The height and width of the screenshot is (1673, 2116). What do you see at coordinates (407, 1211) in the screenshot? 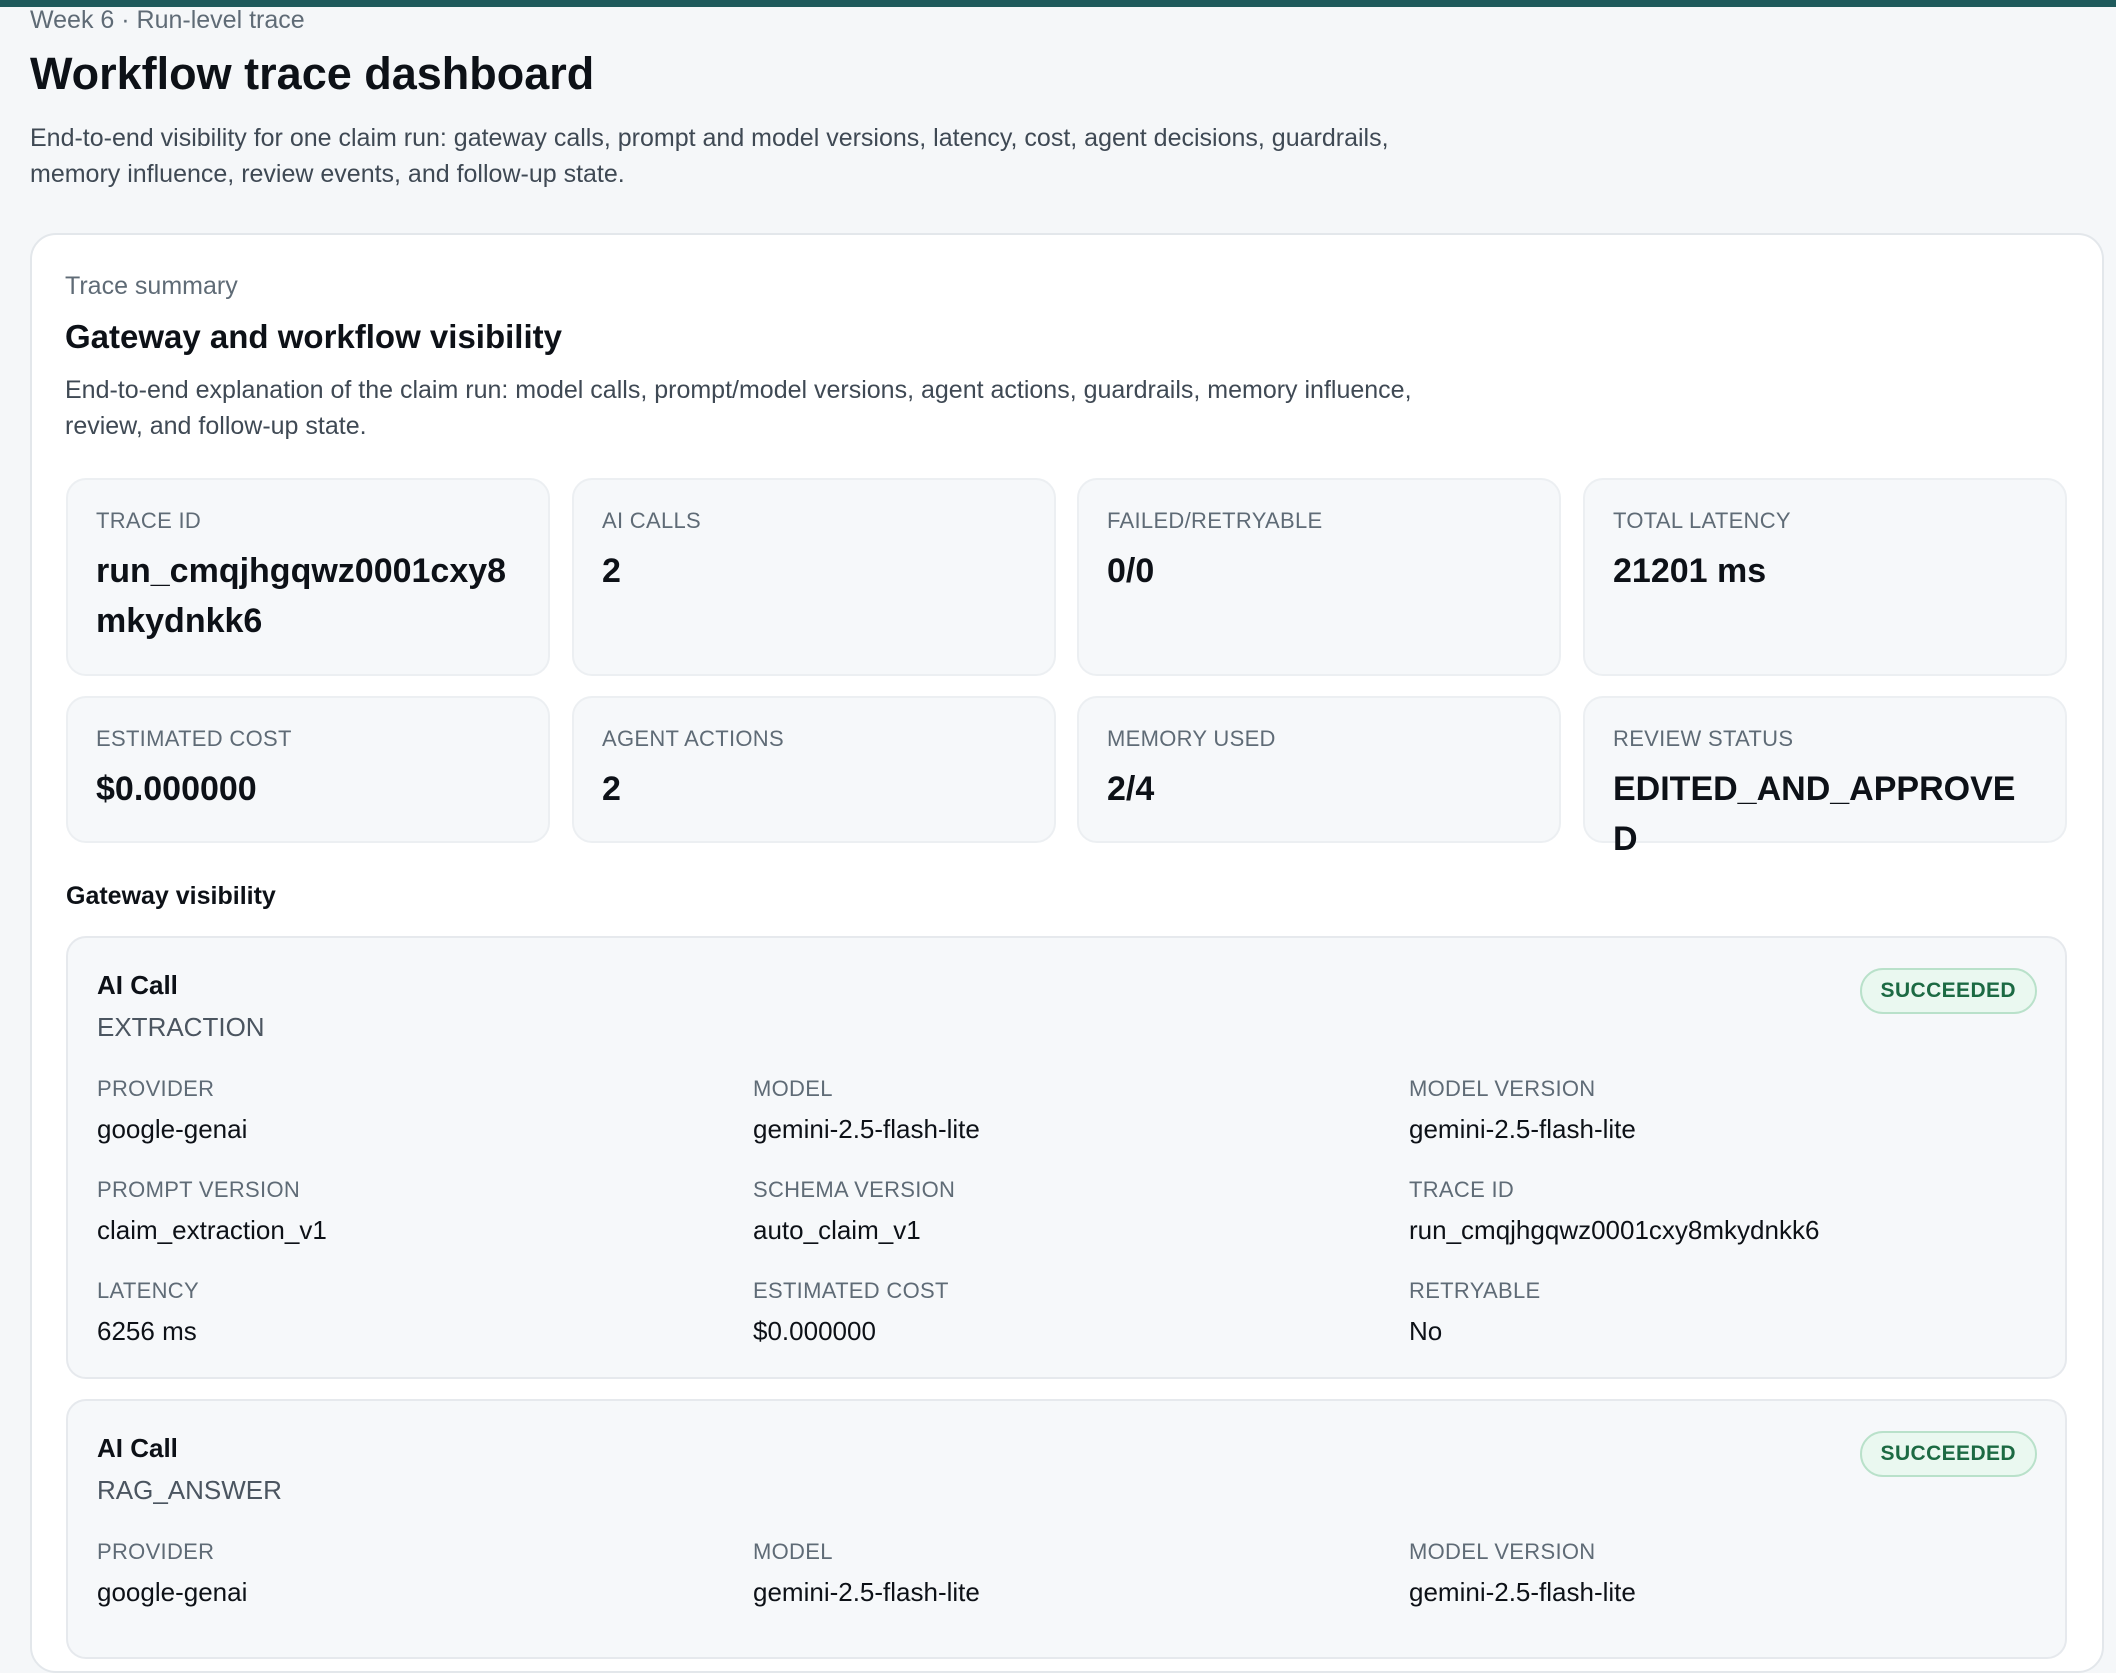
I see `field-prompt-version: Prompt version claim_extraction_v1` at bounding box center [407, 1211].